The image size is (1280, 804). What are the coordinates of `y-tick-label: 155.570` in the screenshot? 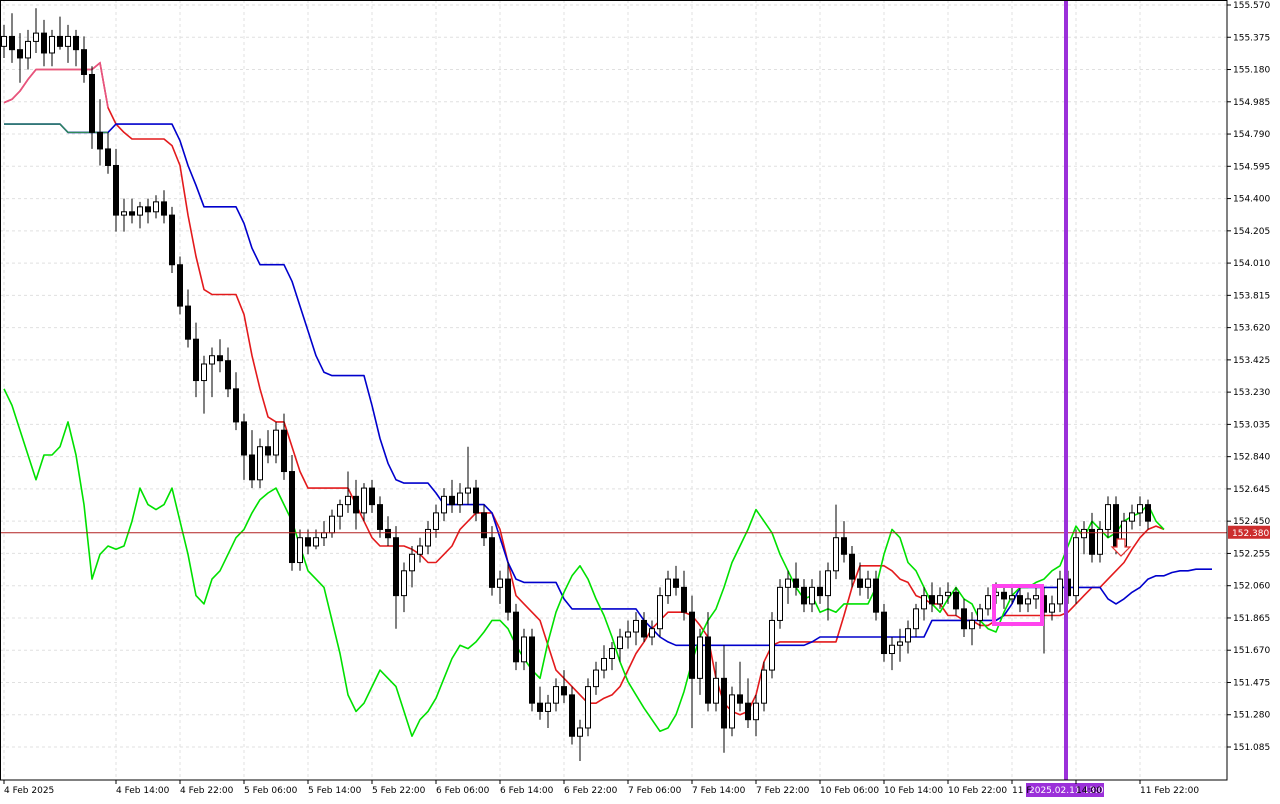 It's located at (1251, 6).